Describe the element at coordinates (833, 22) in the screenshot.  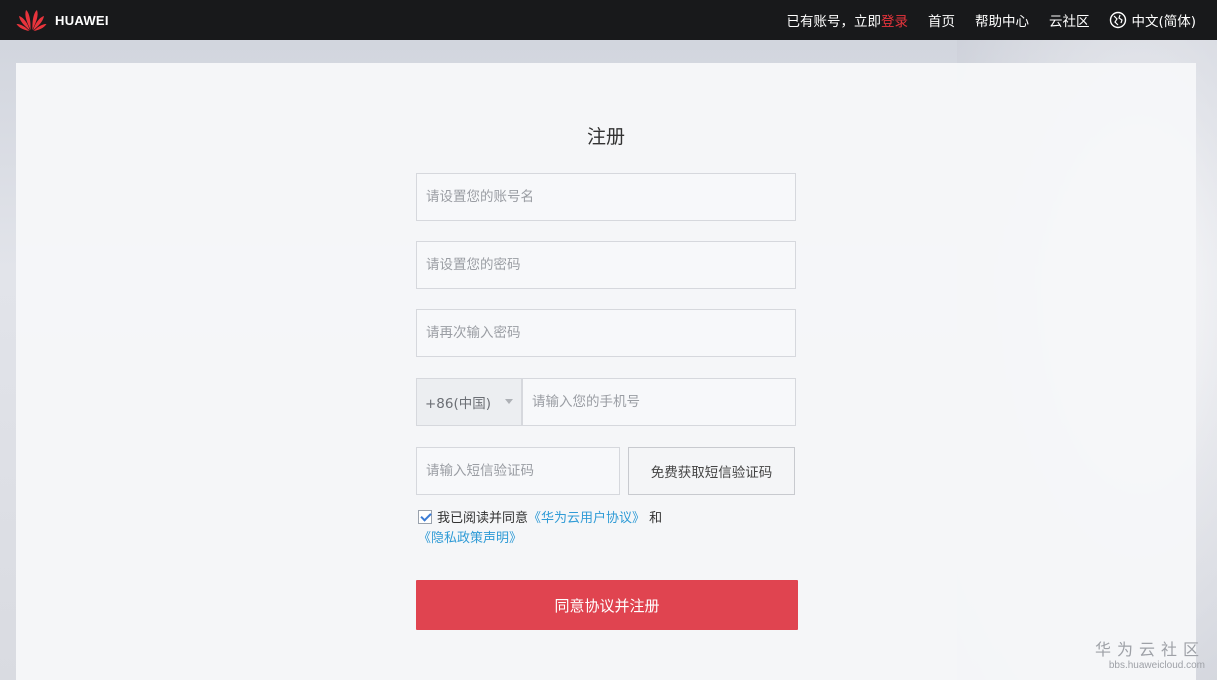
I see `login-prompt-text: 已有账号，立即` at that location.